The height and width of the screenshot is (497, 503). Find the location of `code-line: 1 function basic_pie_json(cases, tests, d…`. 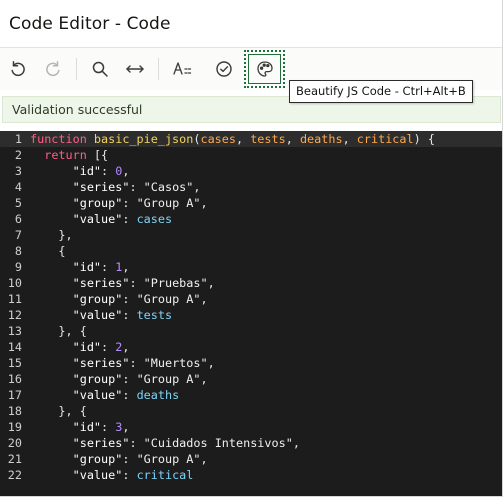

code-line: 1 function basic_pie_json(cases, tests, d… is located at coordinates (251, 139).